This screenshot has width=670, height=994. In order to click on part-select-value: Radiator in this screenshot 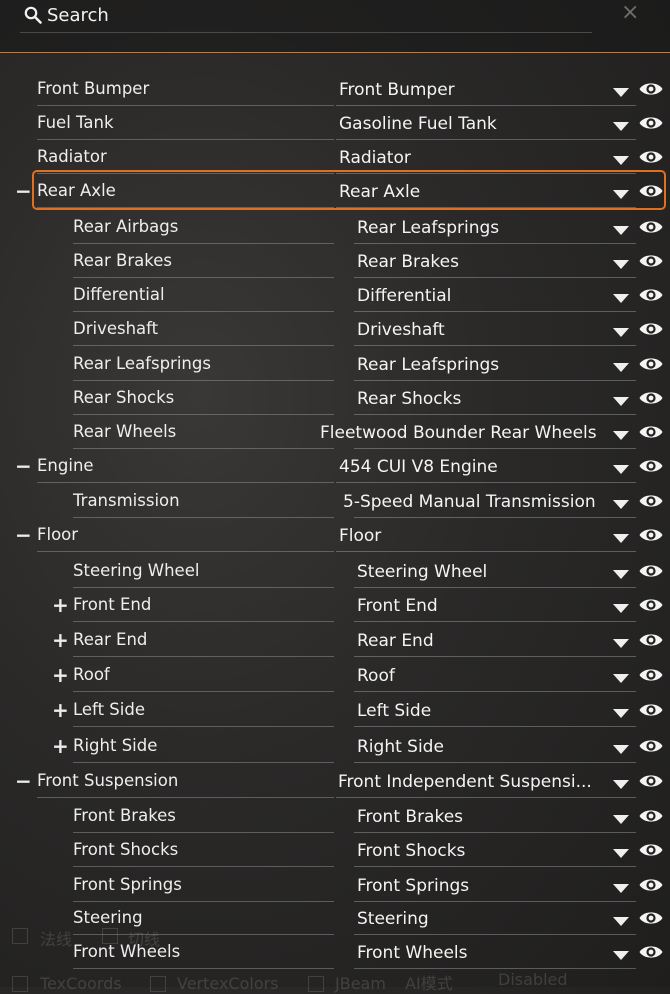, I will do `click(375, 158)`.